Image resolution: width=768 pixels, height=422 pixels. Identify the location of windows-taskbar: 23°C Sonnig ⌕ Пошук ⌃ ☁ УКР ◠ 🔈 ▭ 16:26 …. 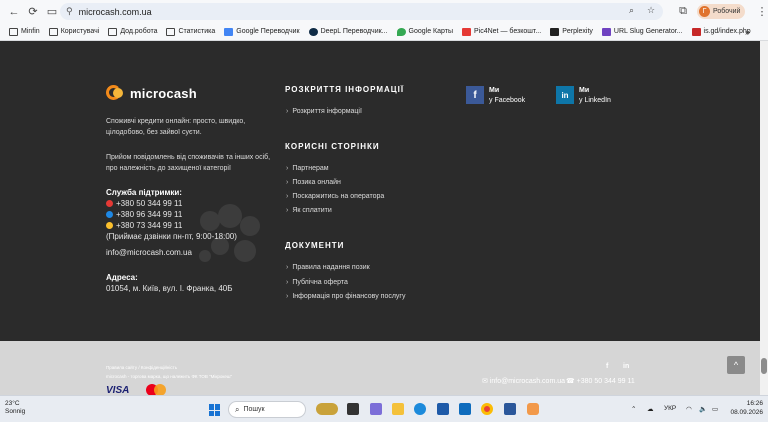
(384, 408).